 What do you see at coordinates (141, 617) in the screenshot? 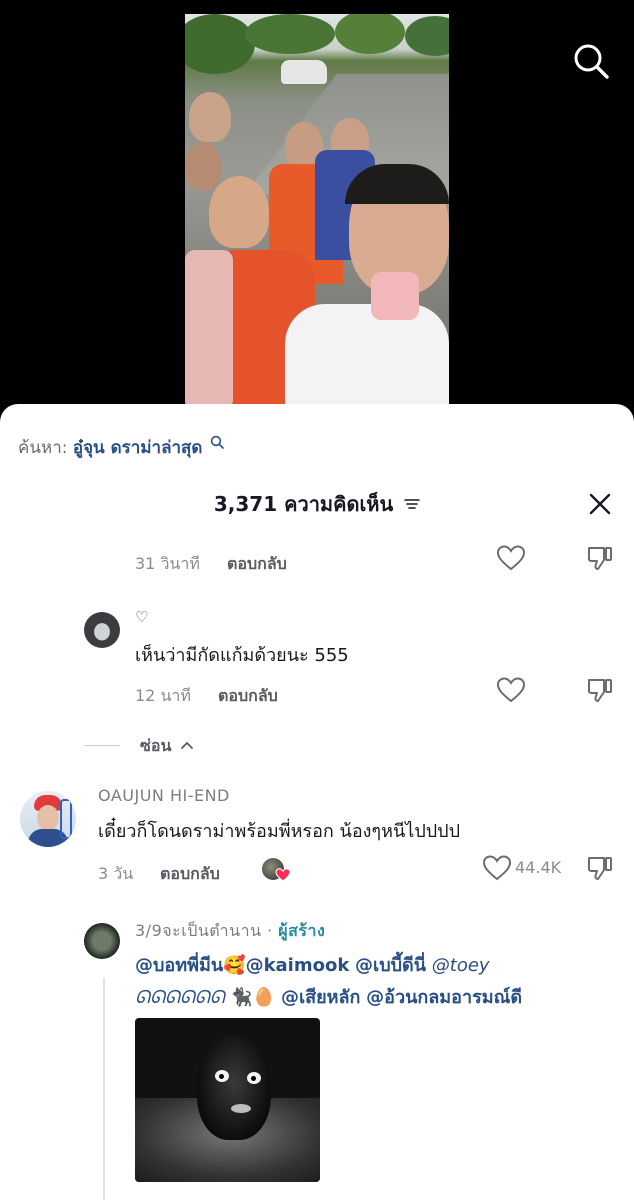
I see `comment-username: ♡` at bounding box center [141, 617].